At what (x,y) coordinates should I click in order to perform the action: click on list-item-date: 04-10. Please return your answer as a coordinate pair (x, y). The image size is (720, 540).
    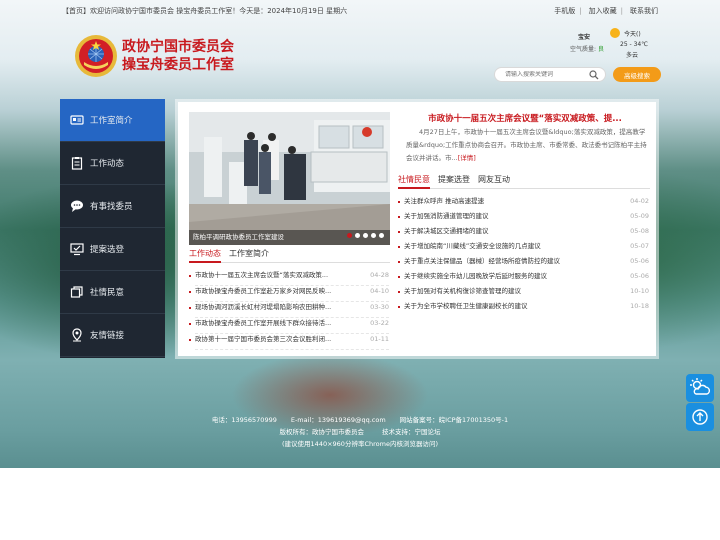
    Looking at the image, I should click on (379, 291).